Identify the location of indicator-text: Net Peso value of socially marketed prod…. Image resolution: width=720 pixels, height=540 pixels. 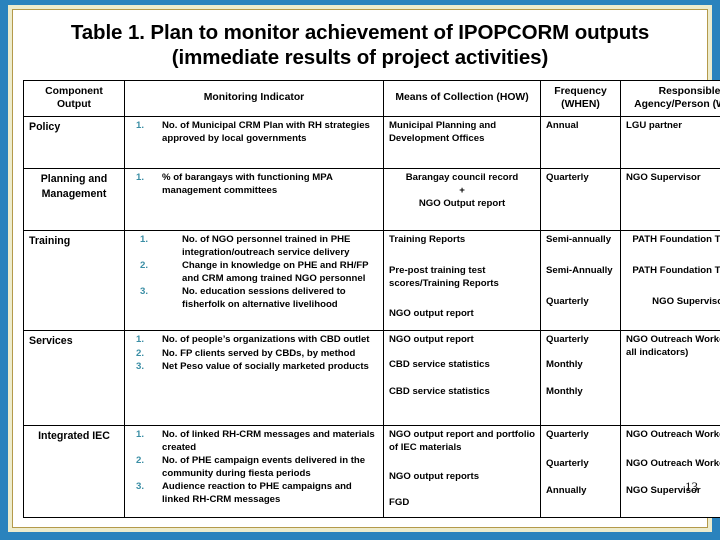
(265, 367).